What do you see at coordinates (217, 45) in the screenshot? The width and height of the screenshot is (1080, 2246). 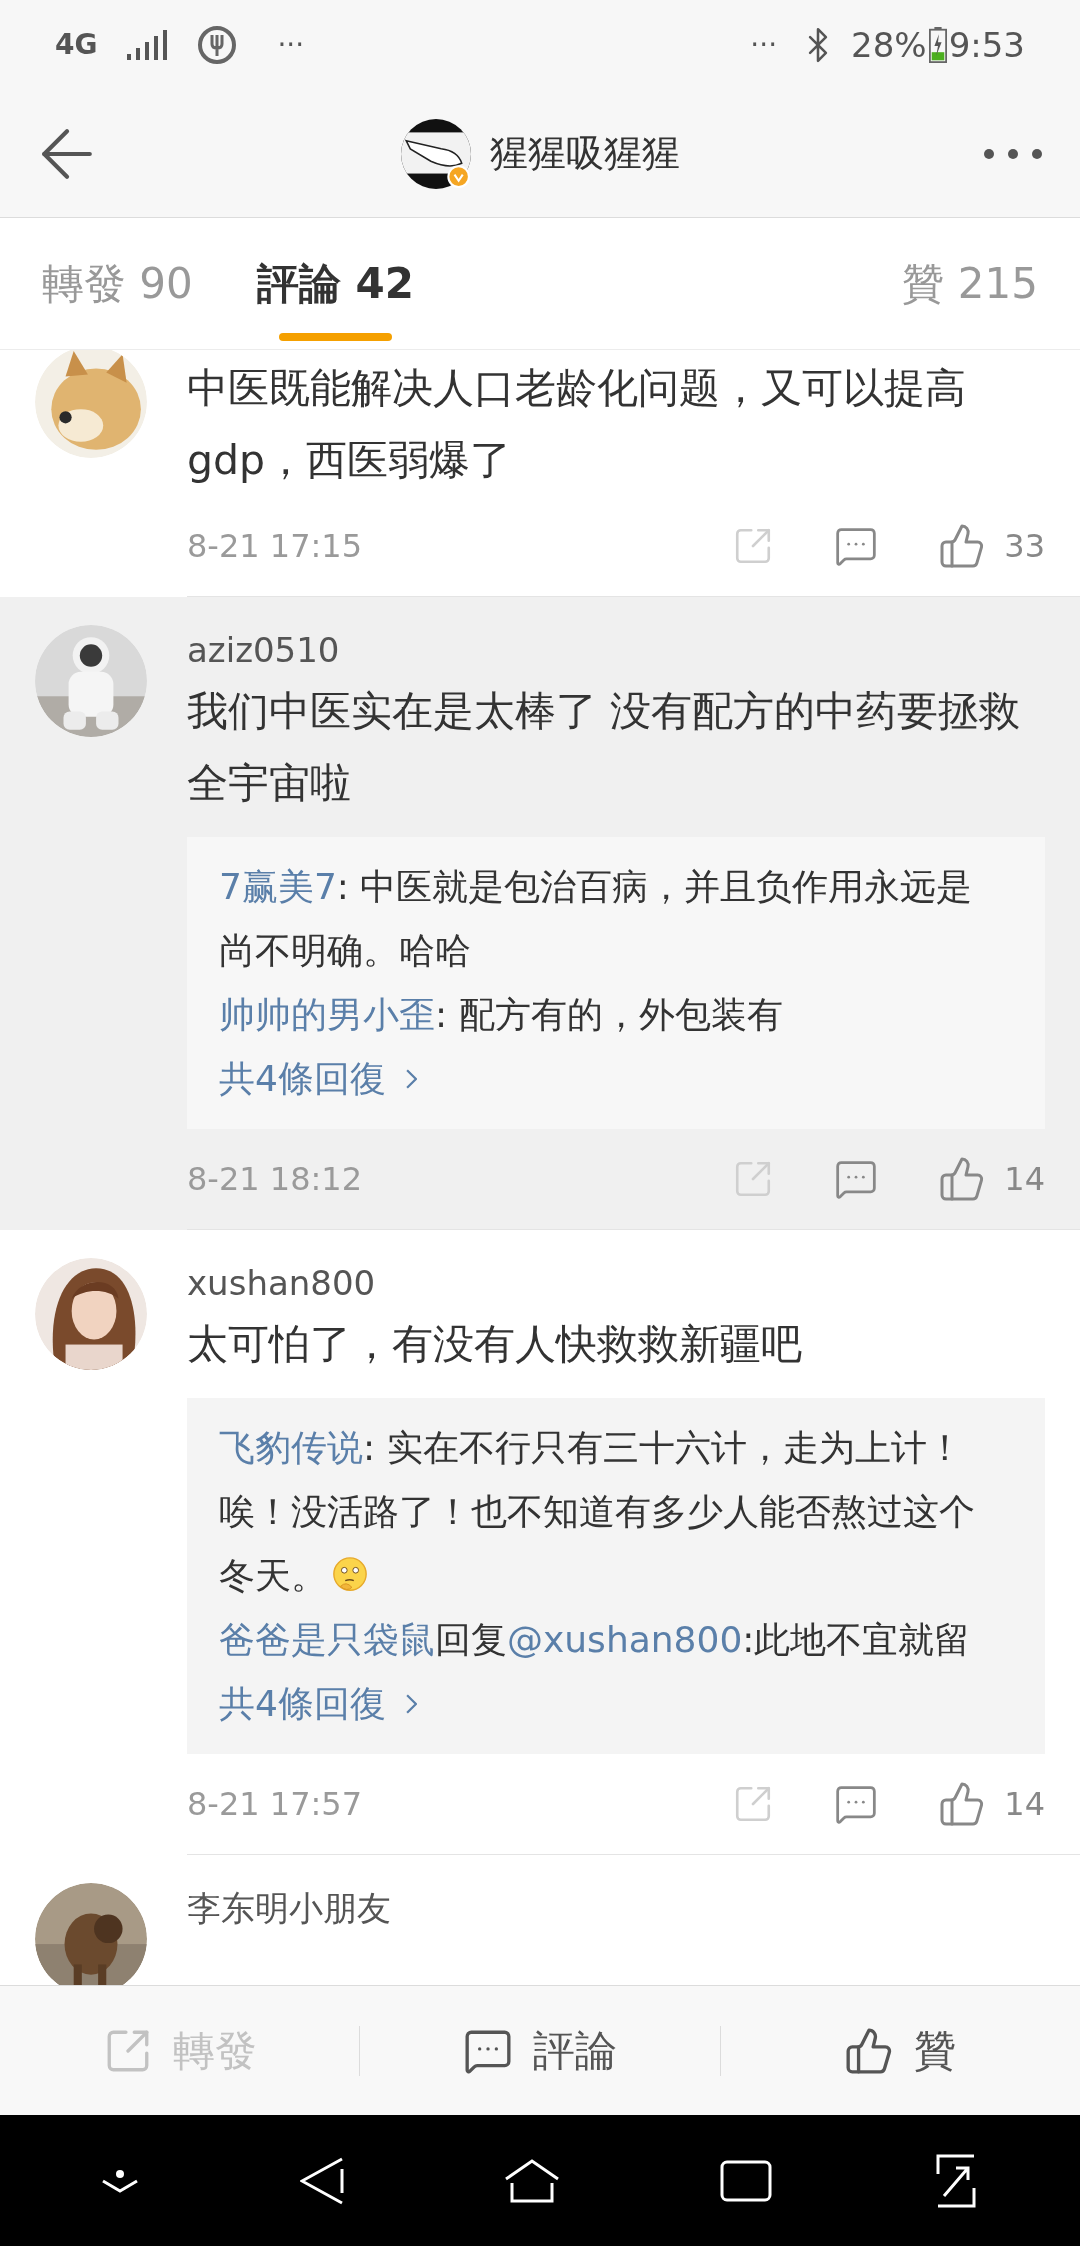 I see `fork-icon` at bounding box center [217, 45].